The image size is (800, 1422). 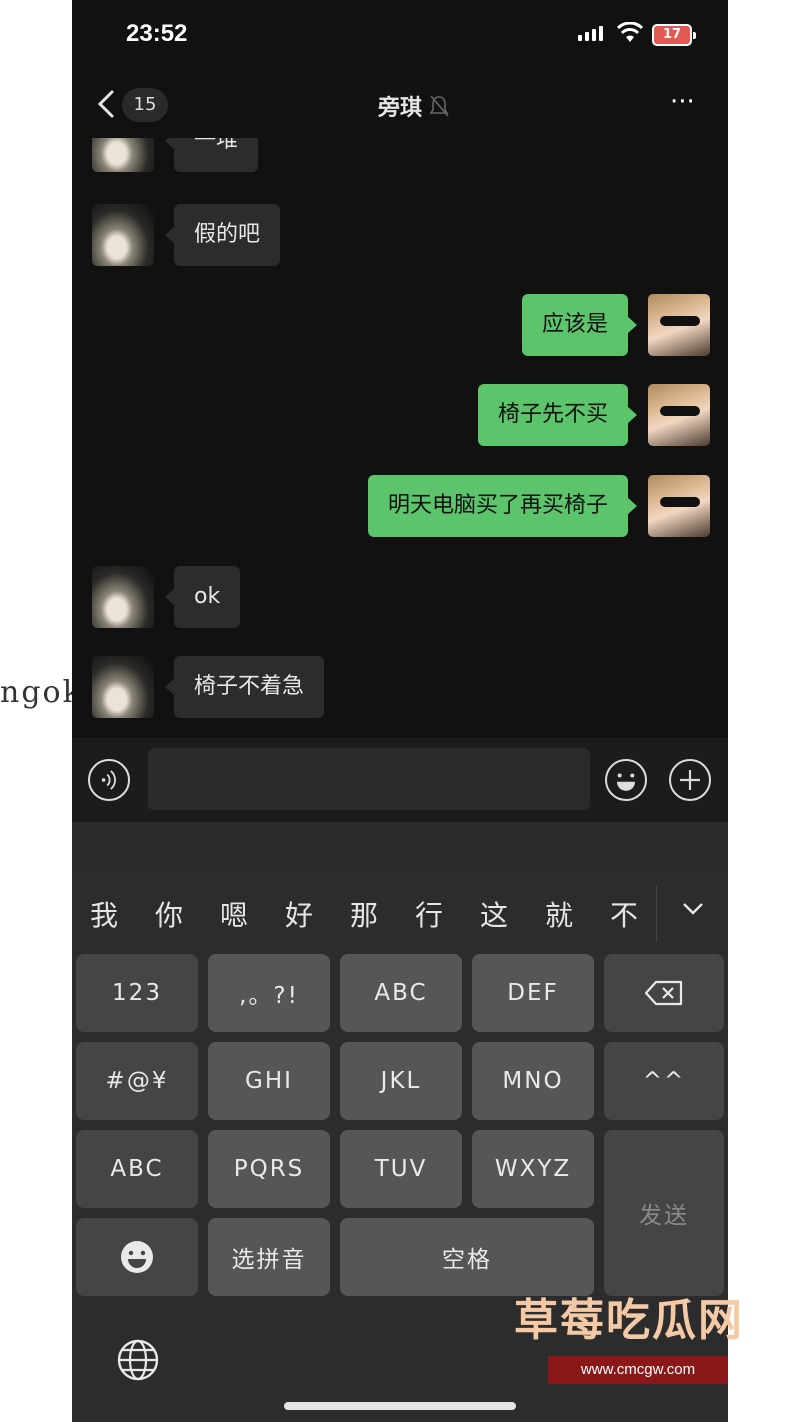 What do you see at coordinates (157, 33) in the screenshot?
I see `status-time: 23:52` at bounding box center [157, 33].